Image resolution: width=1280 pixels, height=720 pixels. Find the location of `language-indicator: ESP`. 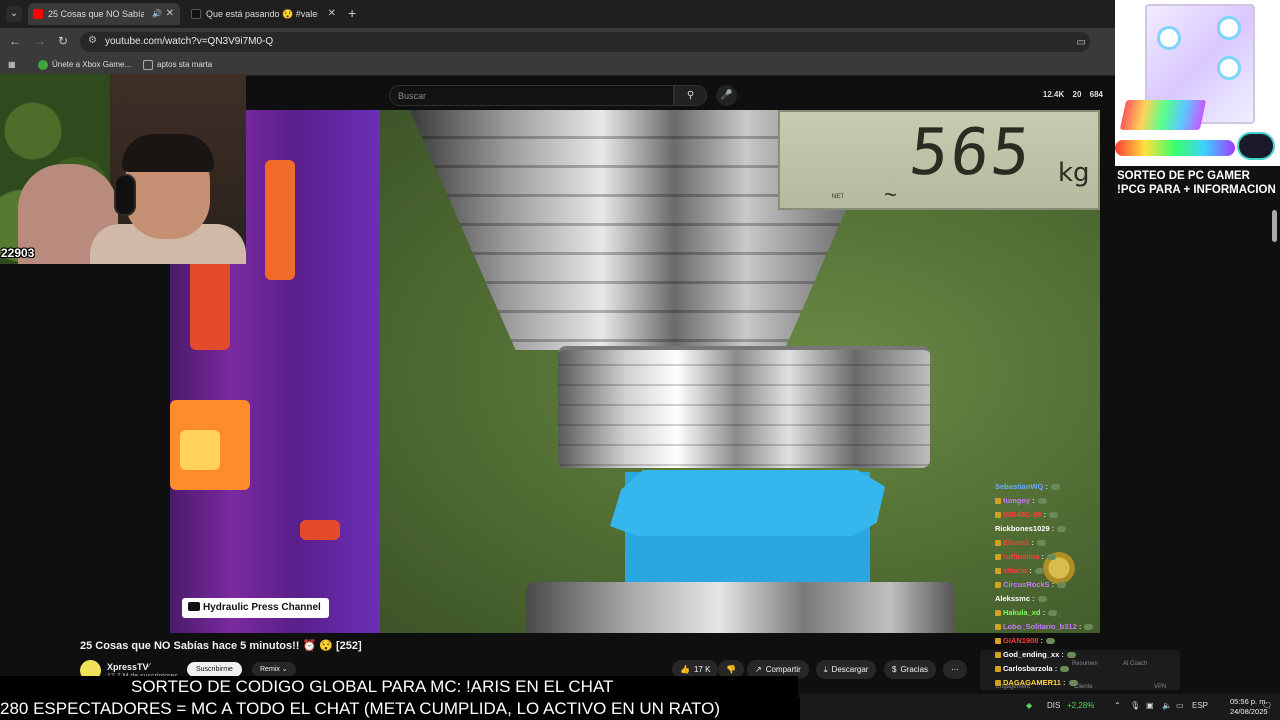

language-indicator: ESP is located at coordinates (1200, 705).